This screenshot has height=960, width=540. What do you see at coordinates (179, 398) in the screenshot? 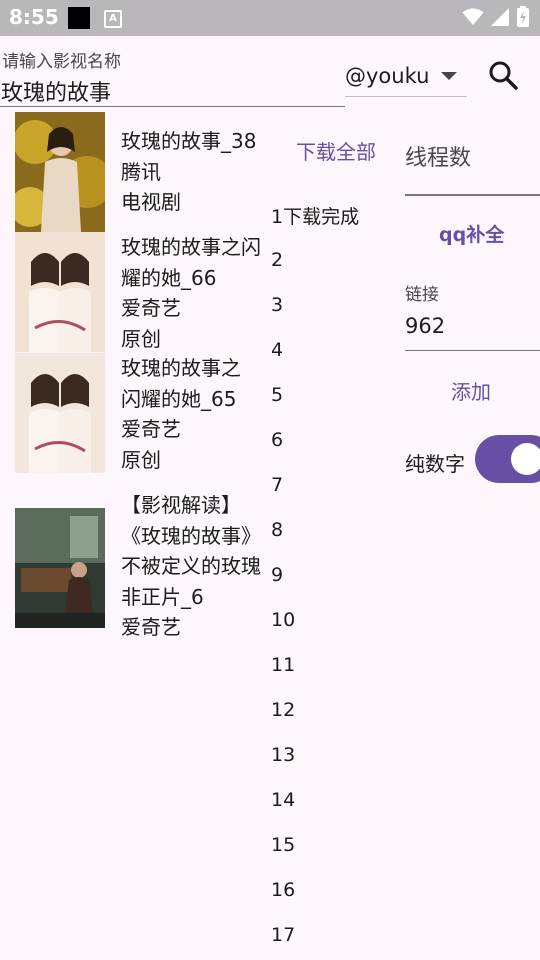
I see `result-title: 闪耀的她_65` at bounding box center [179, 398].